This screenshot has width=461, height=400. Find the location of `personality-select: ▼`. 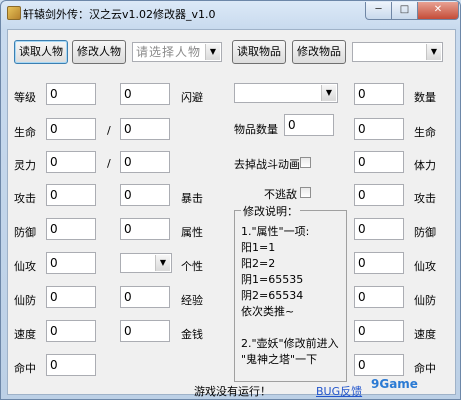

personality-select: ▼ is located at coordinates (146, 263).